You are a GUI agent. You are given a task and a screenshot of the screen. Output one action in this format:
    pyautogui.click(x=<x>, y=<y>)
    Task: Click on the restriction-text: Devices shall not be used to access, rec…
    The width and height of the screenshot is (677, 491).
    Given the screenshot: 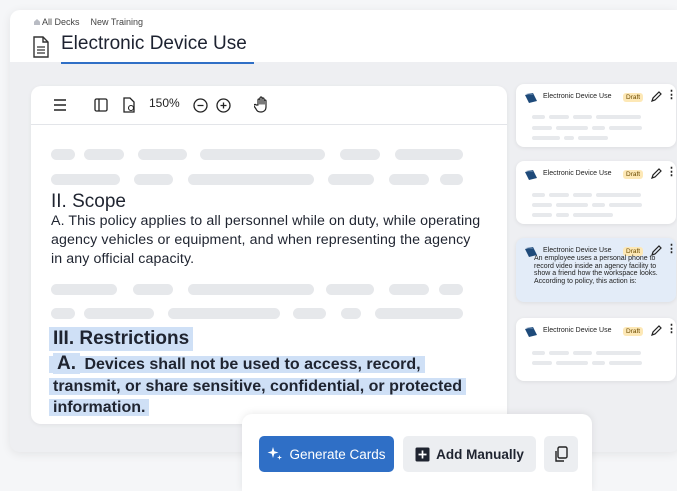 What is the action you would take?
    pyautogui.click(x=257, y=386)
    